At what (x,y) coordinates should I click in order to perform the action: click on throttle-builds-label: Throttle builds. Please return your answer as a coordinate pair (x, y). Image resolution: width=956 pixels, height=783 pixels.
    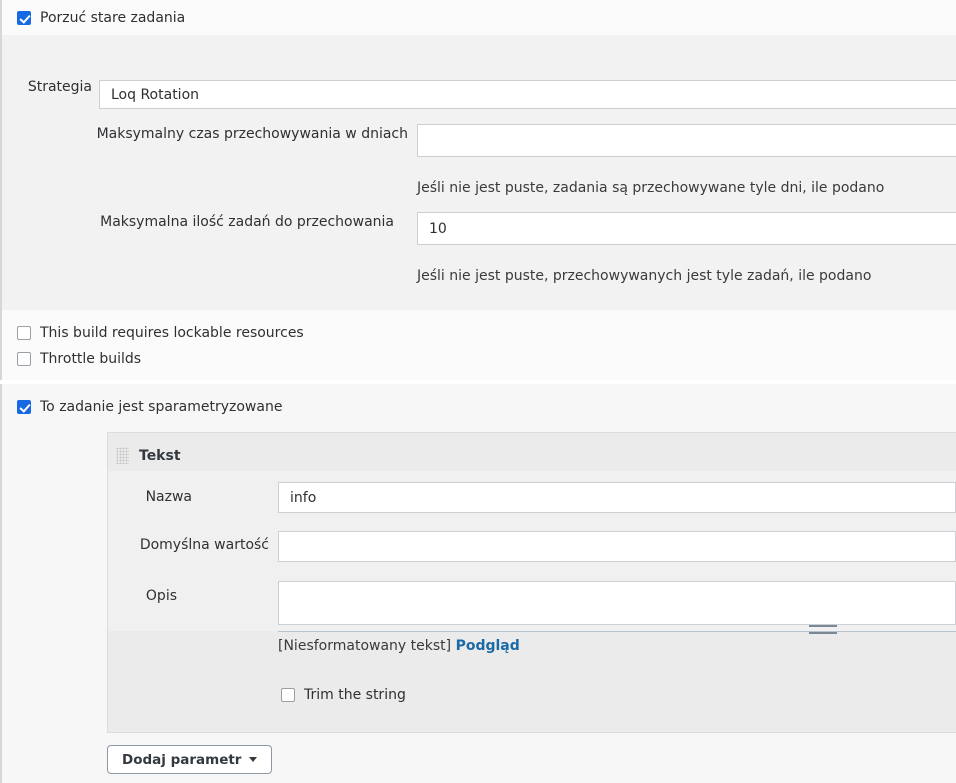
    Looking at the image, I should click on (91, 359).